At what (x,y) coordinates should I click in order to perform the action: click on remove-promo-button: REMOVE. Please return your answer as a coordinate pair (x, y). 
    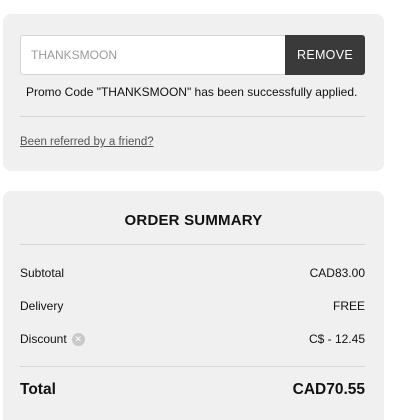
    Looking at the image, I should click on (325, 55).